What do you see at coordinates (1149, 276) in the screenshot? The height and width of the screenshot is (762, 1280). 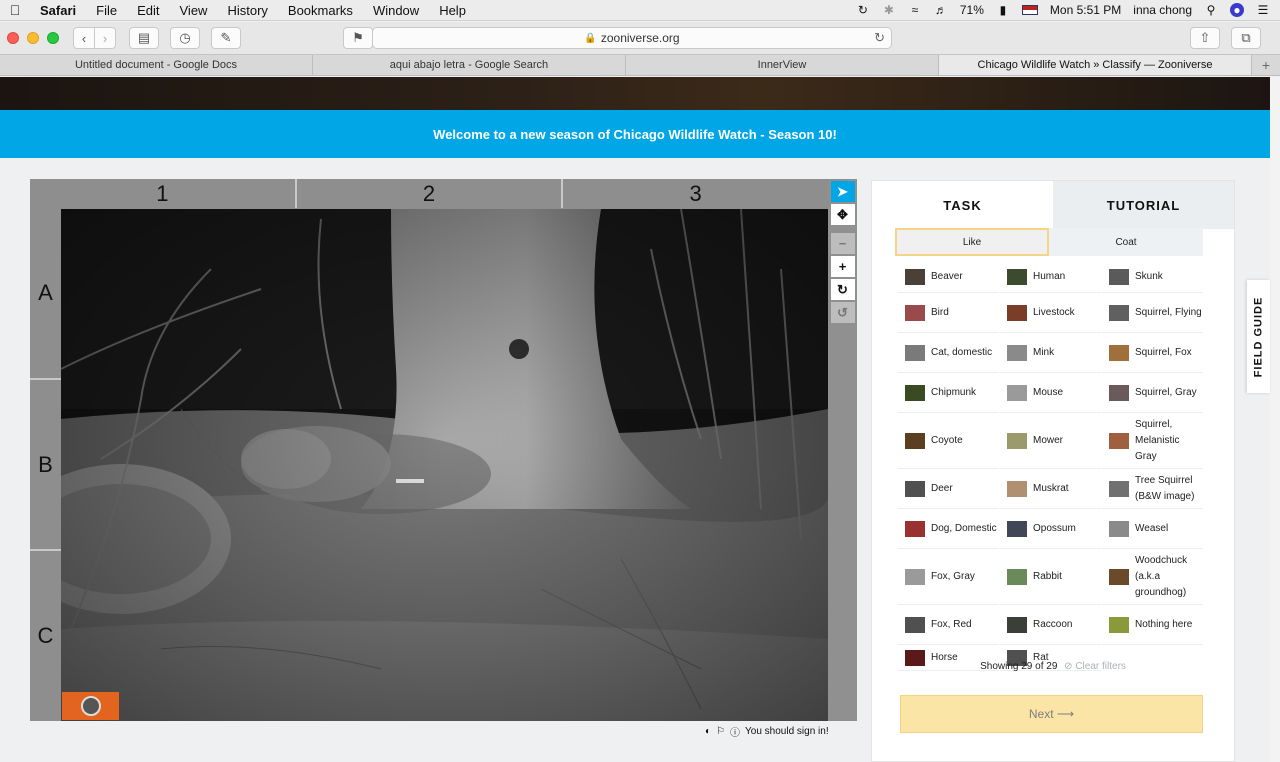 I see `species-label: Skunk` at bounding box center [1149, 276].